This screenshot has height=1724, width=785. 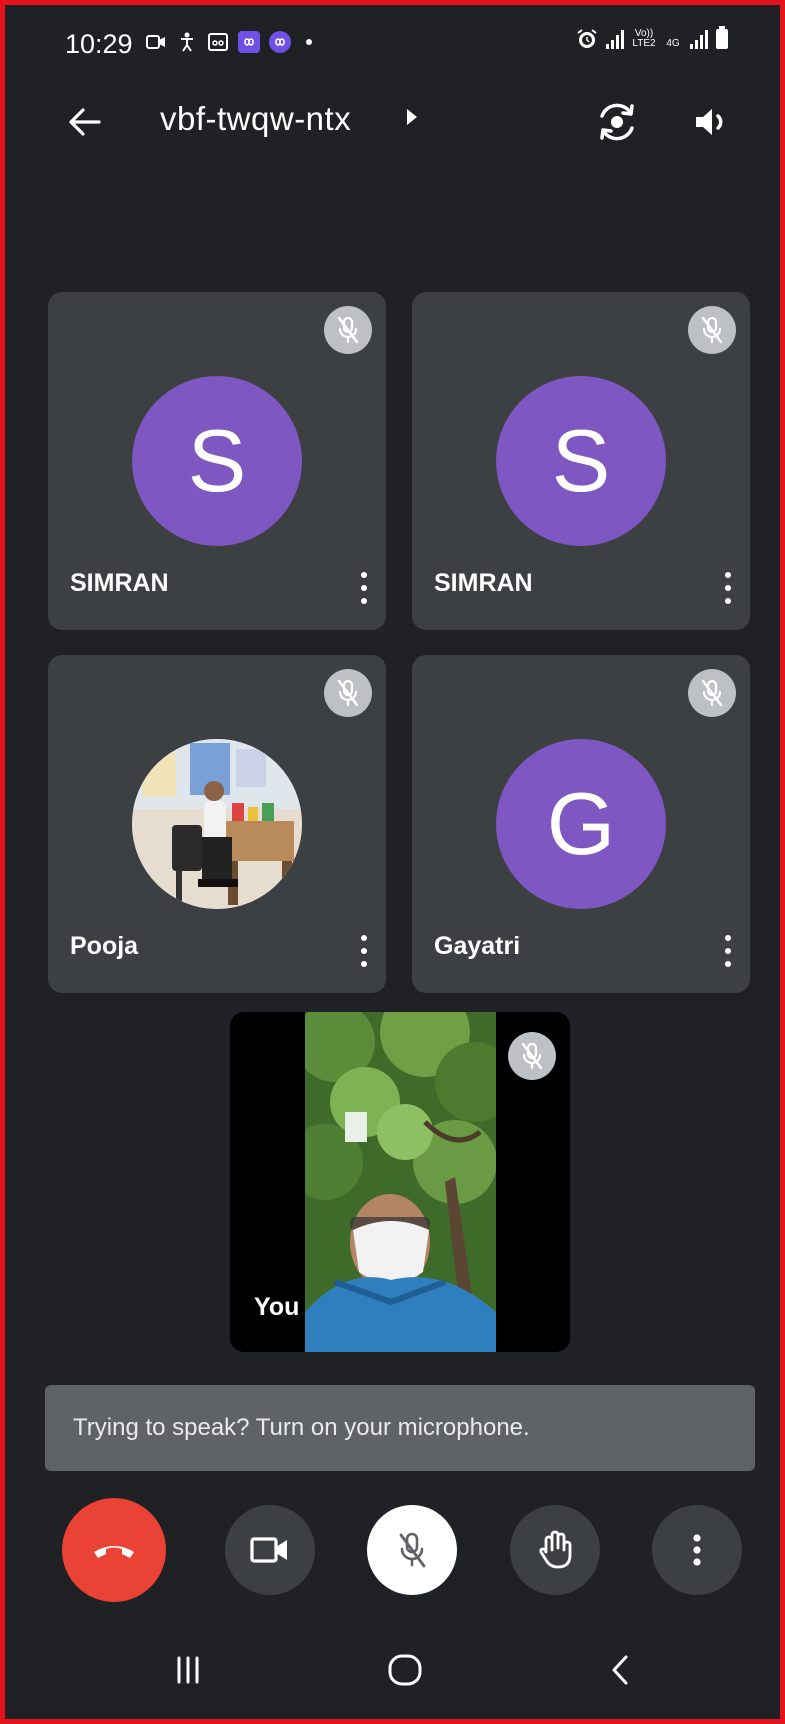 I want to click on signal-2-icon, so click(x=699, y=39).